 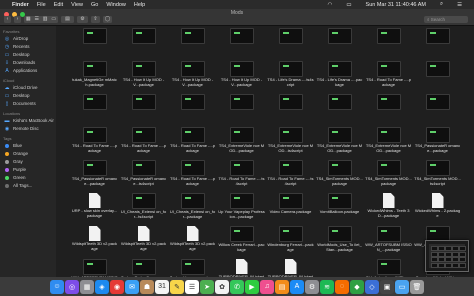 What do you see at coordinates (402, 286) in the screenshot?
I see `folder-dock-icon: ▭` at bounding box center [402, 286].